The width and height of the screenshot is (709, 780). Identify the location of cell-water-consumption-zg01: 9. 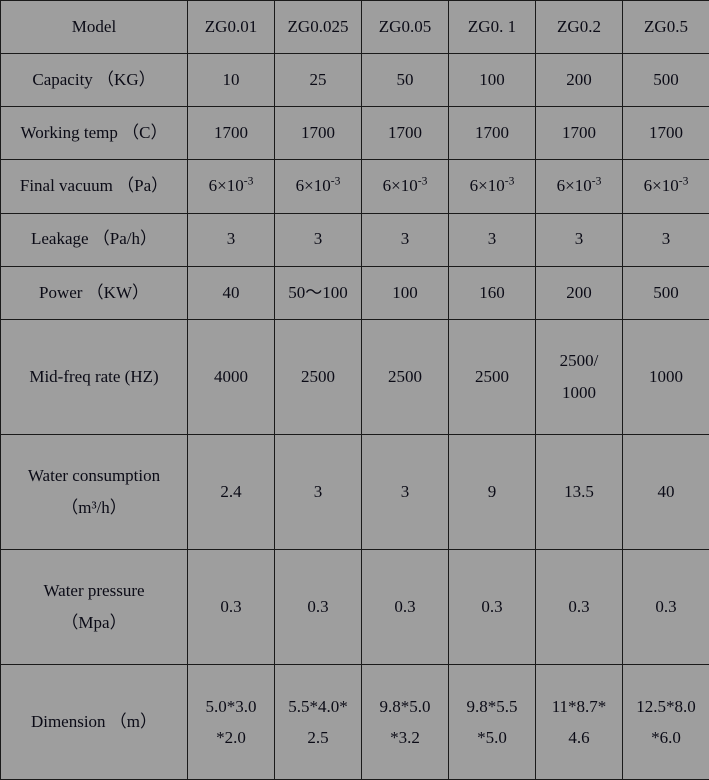
(492, 491).